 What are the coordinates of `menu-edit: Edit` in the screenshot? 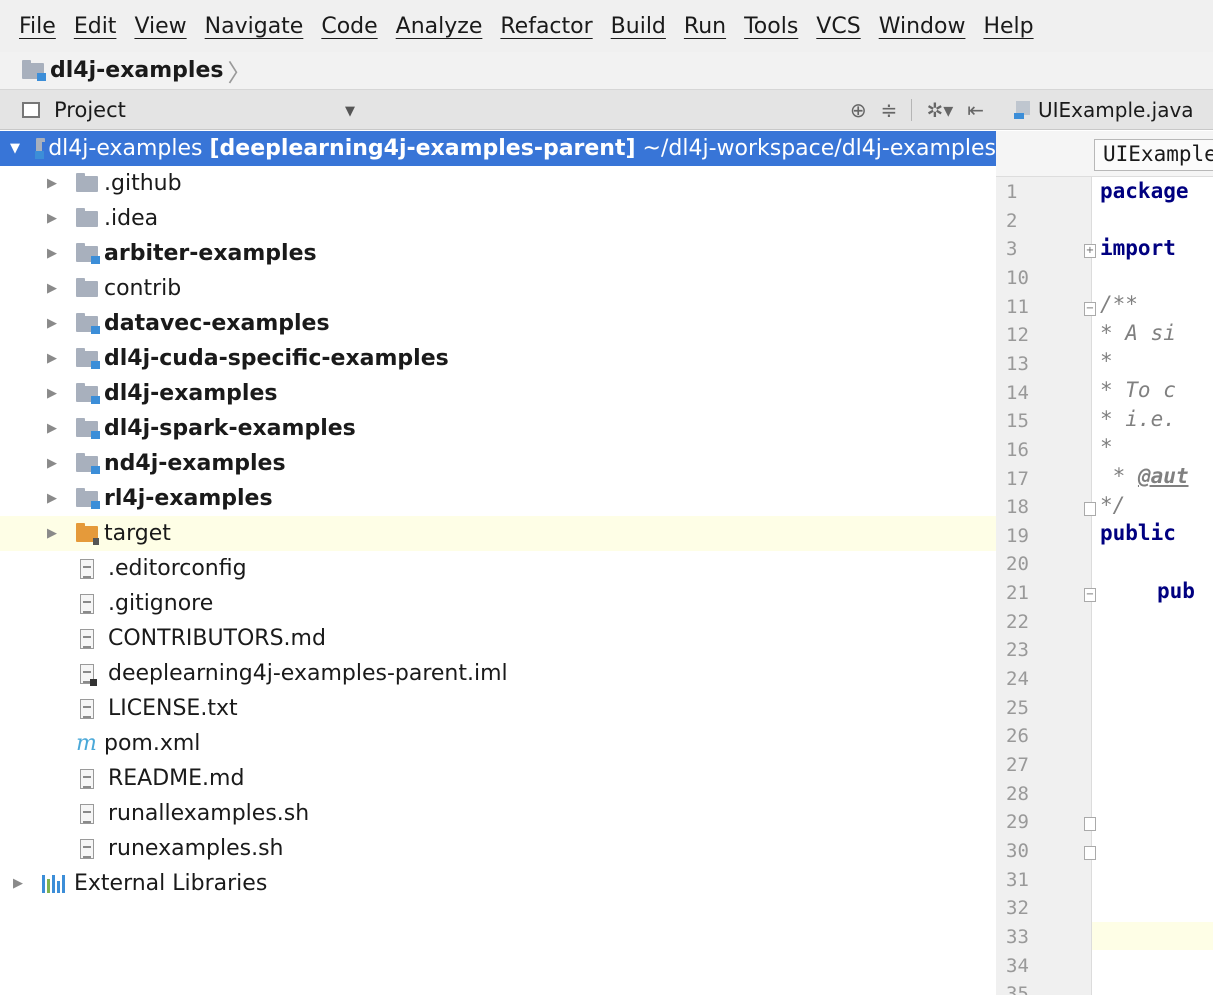 It's located at (95, 26).